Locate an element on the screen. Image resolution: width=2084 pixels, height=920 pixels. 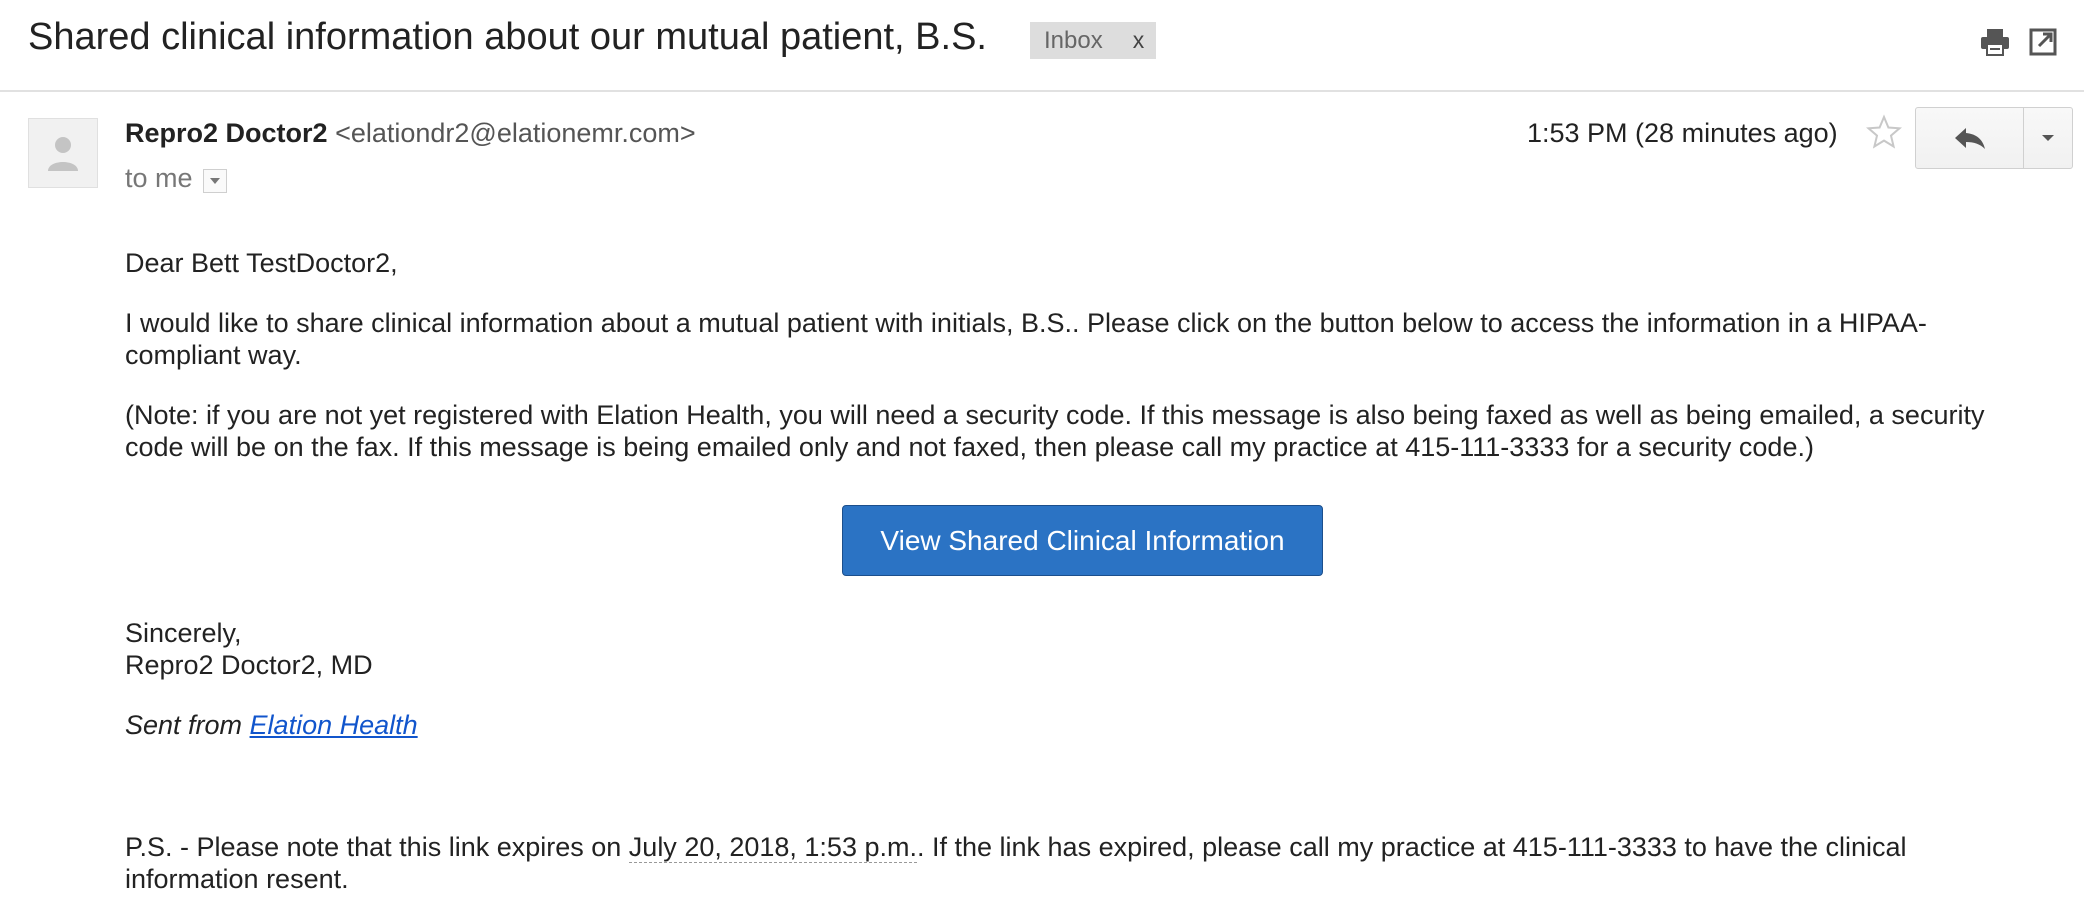
sender-name: Repro2 Doctor2 is located at coordinates (226, 133).